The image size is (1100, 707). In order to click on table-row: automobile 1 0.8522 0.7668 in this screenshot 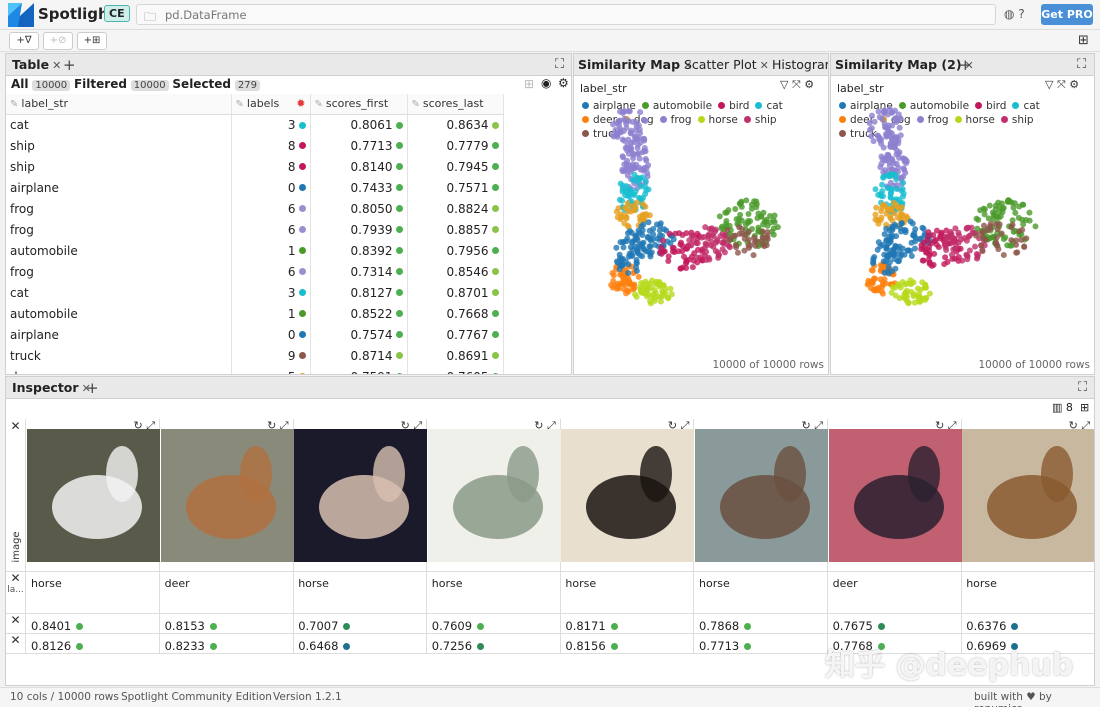, I will do `click(255, 313)`.